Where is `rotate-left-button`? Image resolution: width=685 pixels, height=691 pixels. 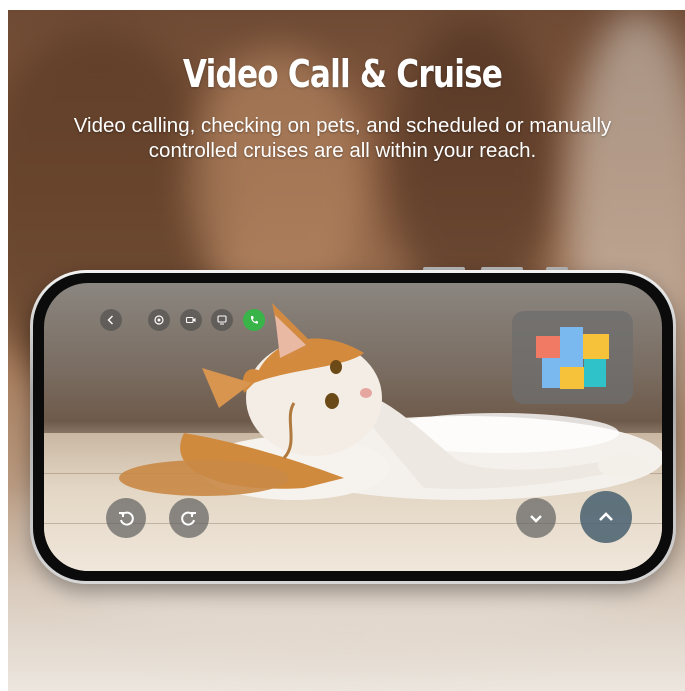 rotate-left-button is located at coordinates (126, 518).